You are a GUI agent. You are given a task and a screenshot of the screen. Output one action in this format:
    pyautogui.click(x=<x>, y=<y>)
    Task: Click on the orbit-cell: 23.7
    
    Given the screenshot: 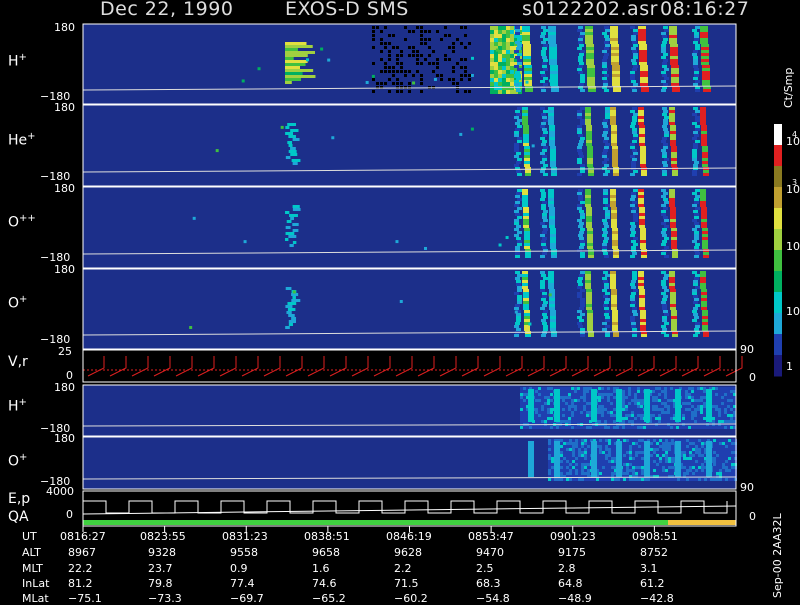 What is the action you would take?
    pyautogui.click(x=160, y=568)
    